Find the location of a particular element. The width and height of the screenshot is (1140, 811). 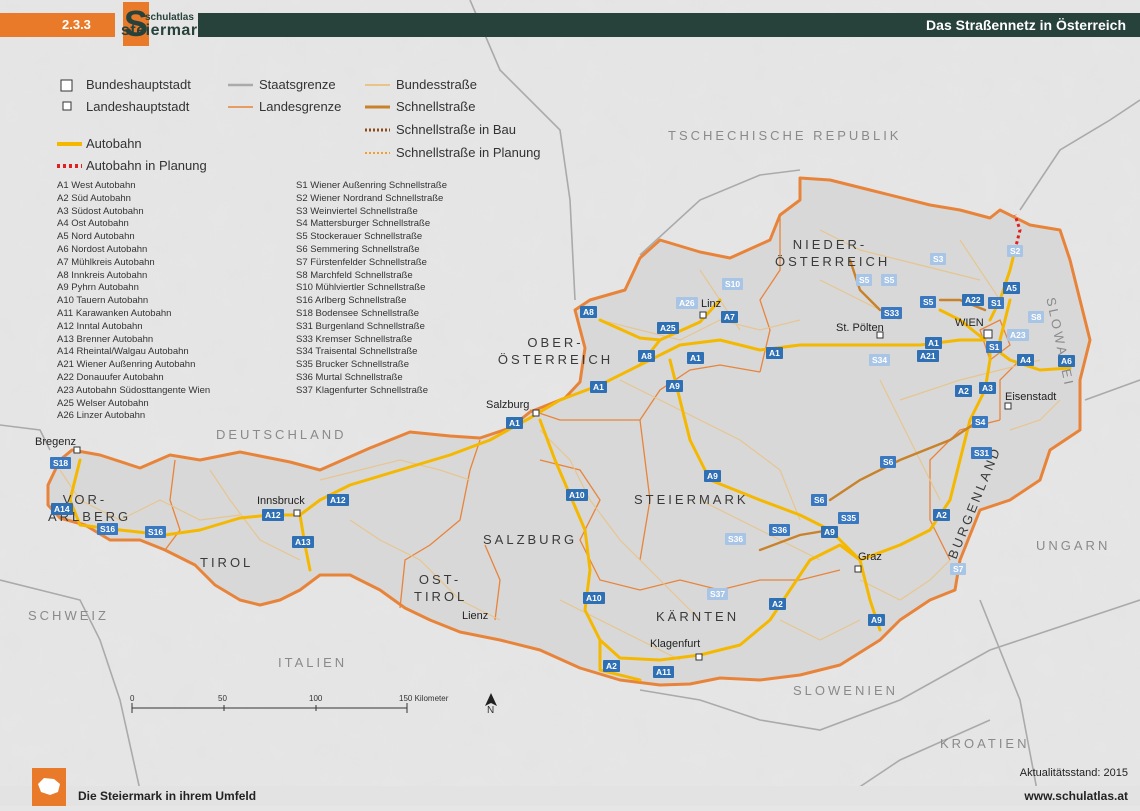

shield-a7: A7 is located at coordinates (729, 317).